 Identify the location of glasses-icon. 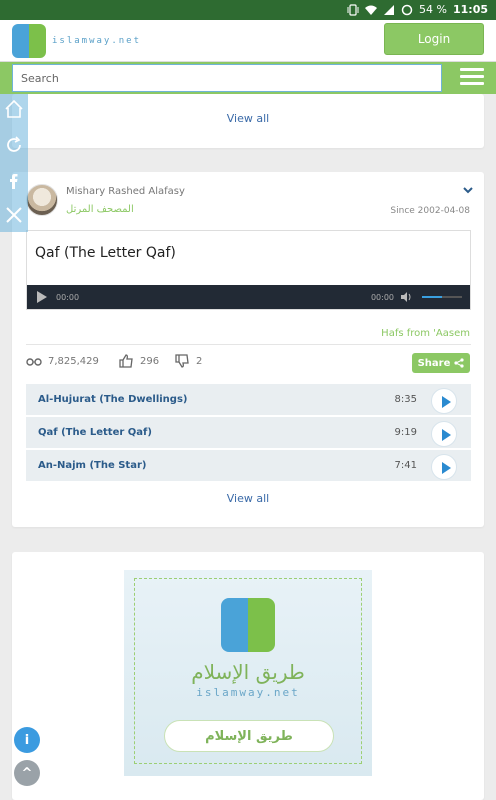
(34, 362).